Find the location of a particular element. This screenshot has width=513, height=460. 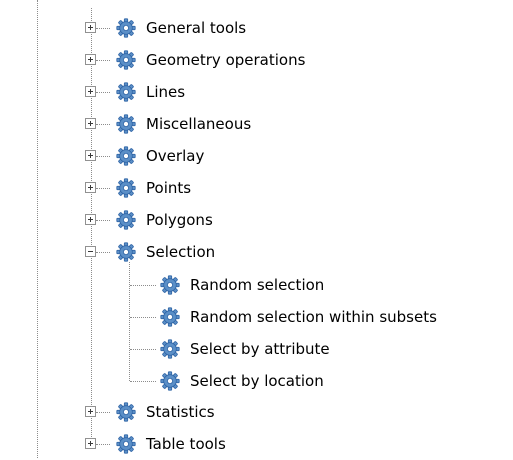

tree-item-label: Random selection within subsets is located at coordinates (313, 317).